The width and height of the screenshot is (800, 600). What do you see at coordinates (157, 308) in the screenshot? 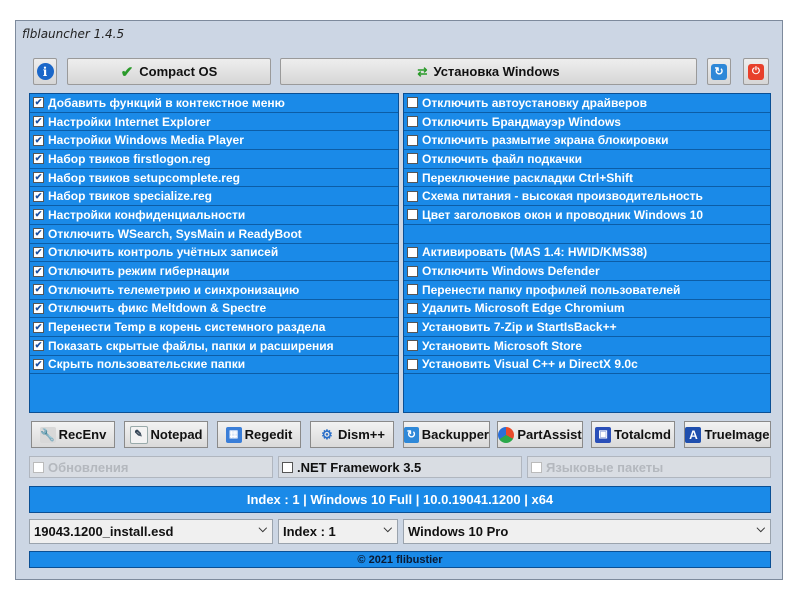
I see `option-label: Отключить фикс Meltdown & Spectre` at bounding box center [157, 308].